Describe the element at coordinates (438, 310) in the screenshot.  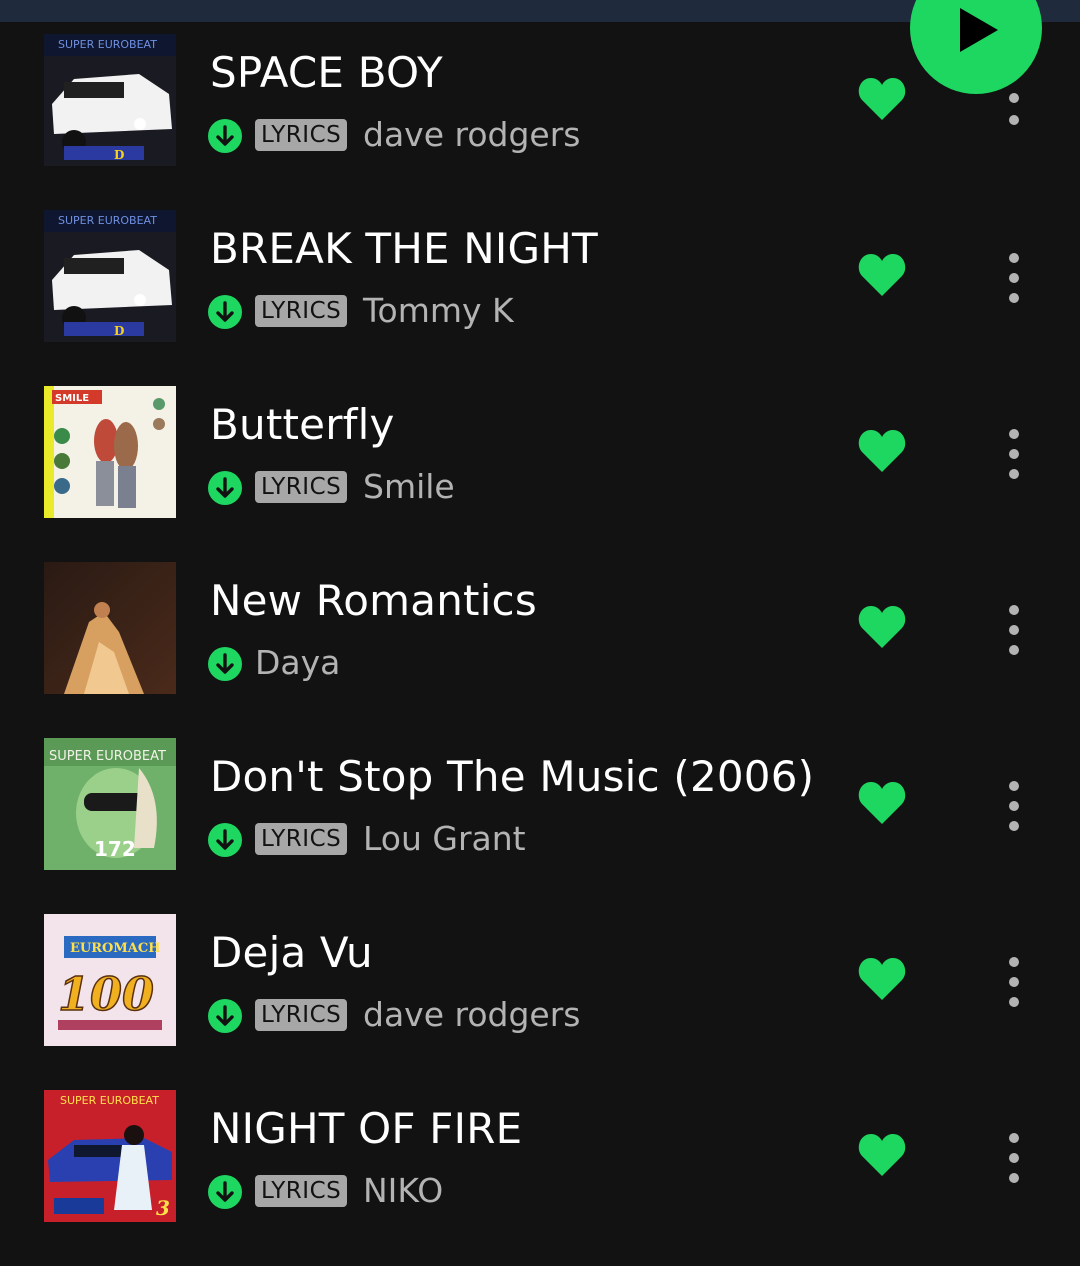
I see `track-artist: Tommy K` at that location.